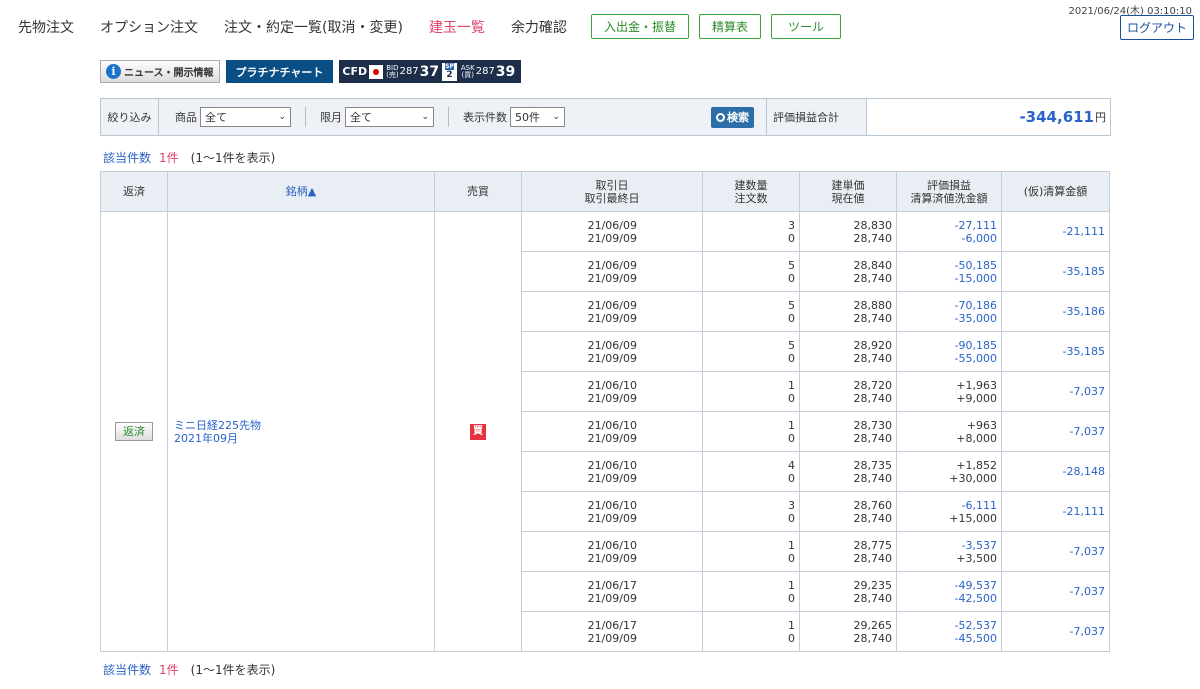 This screenshot has height=689, width=1200. Describe the element at coordinates (449, 71) in the screenshot. I see `spread-box: SP 2` at that location.